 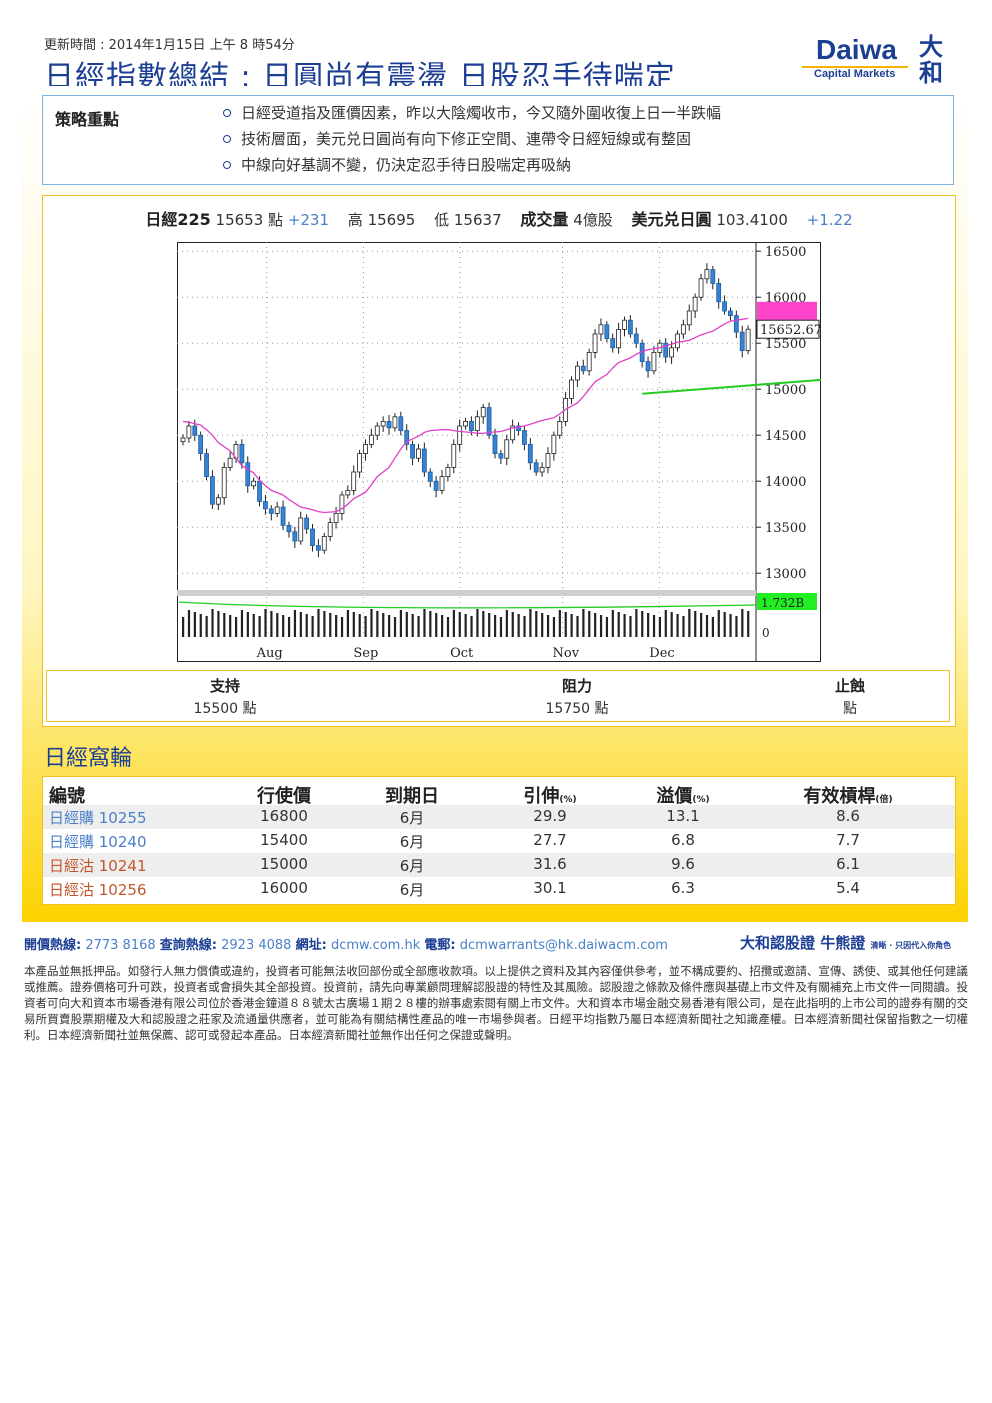 What do you see at coordinates (98, 817) in the screenshot?
I see `warrant-code: 日經購 10255` at bounding box center [98, 817].